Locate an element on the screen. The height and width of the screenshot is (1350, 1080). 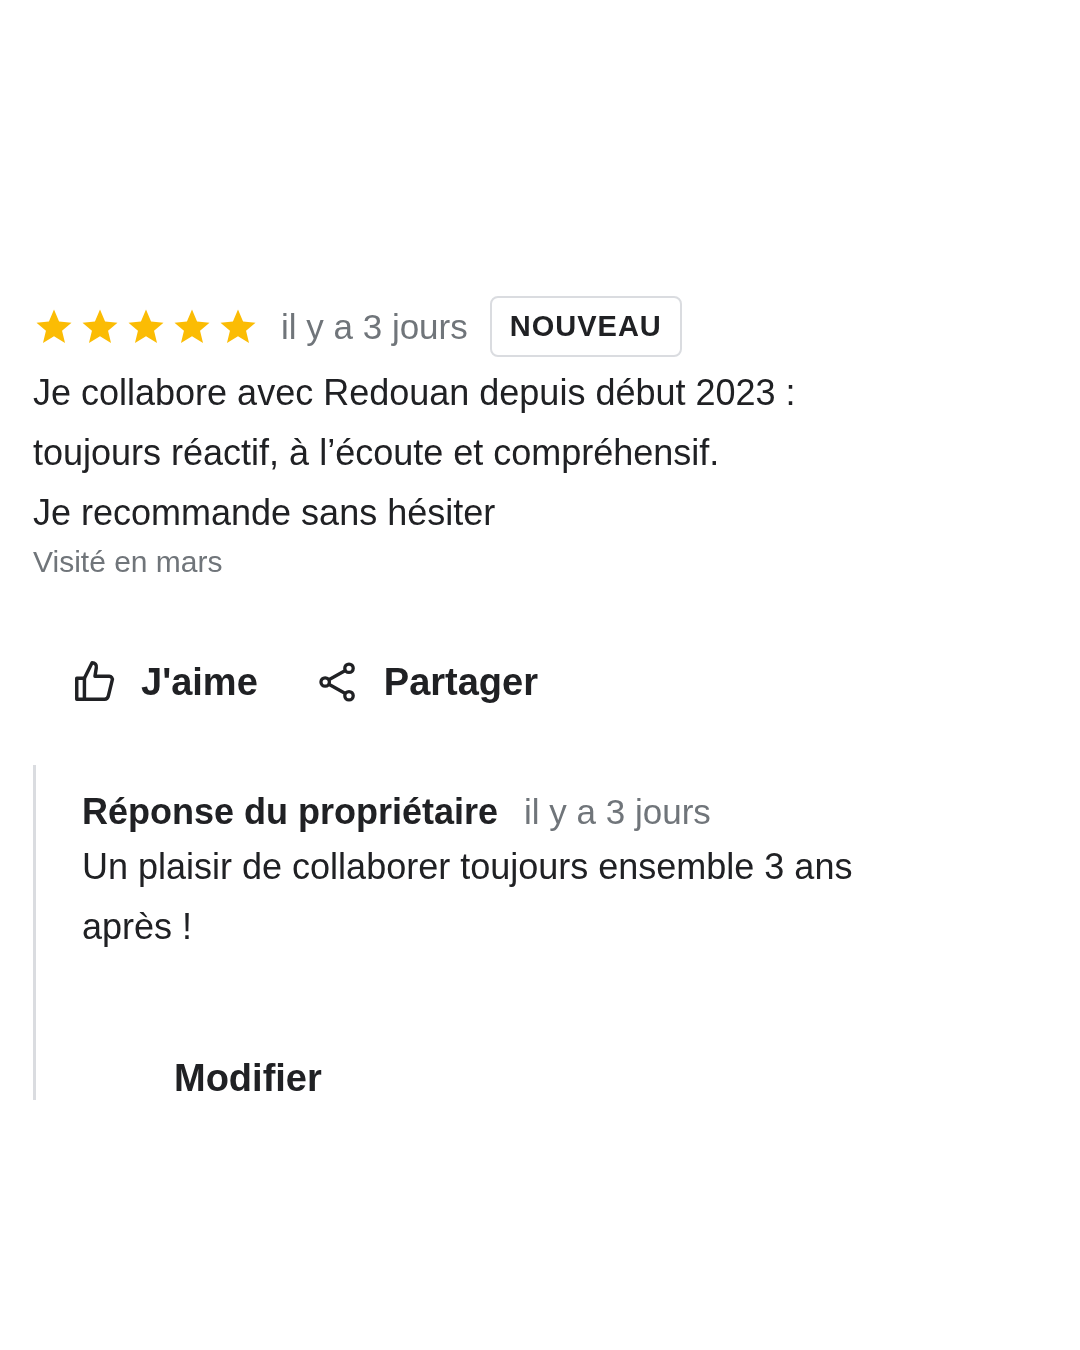
like-button: J'aime is located at coordinates (164, 682).